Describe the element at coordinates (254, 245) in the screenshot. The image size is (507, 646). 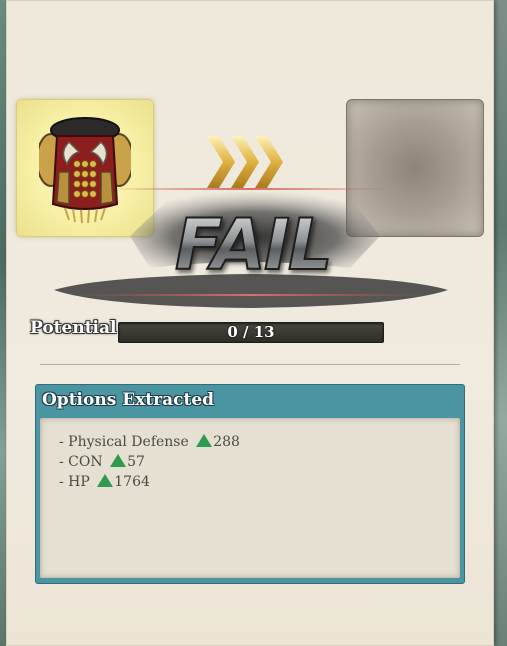
I see `fail-result-text: FAIL` at that location.